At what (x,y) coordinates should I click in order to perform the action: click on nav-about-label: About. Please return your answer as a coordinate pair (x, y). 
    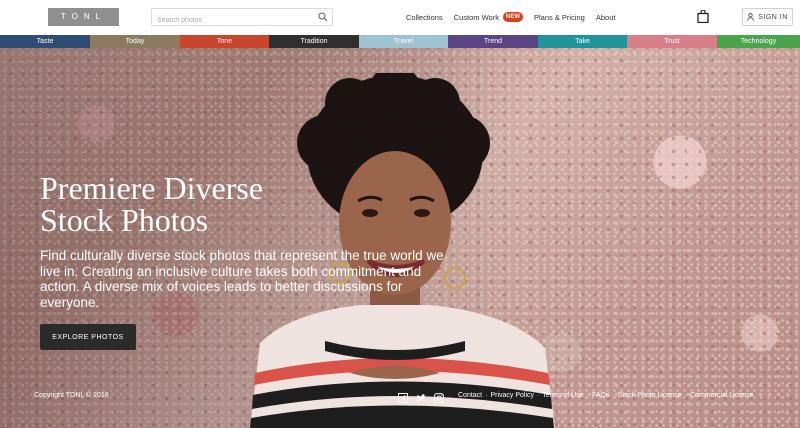
    Looking at the image, I should click on (605, 17).